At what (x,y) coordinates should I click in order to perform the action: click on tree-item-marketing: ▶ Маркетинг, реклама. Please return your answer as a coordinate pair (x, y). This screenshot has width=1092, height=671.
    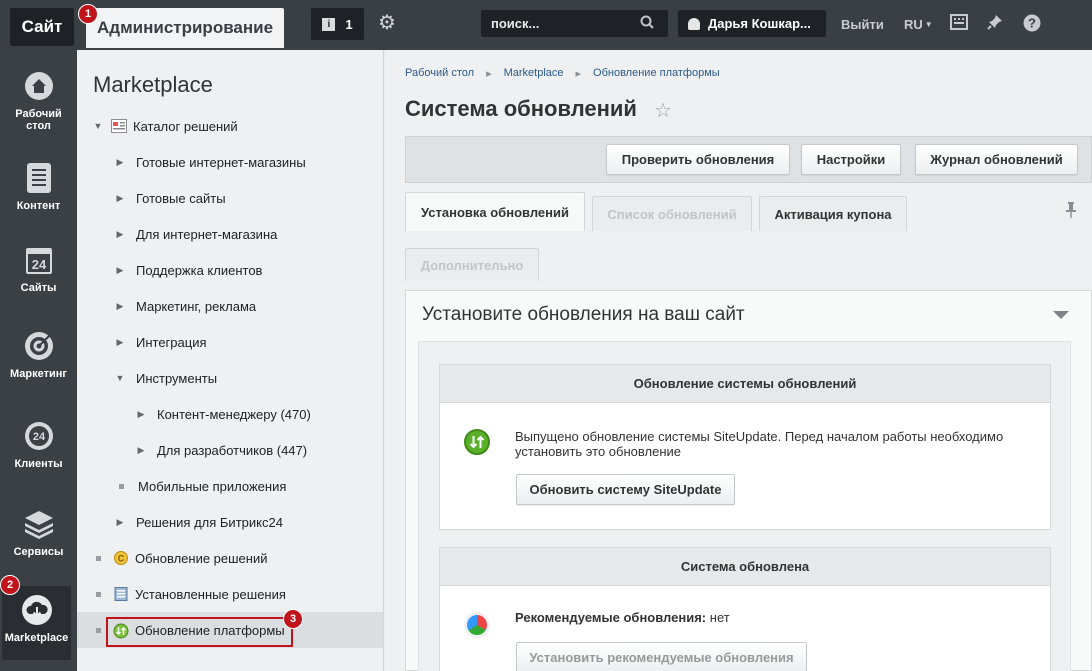
    Looking at the image, I should click on (230, 306).